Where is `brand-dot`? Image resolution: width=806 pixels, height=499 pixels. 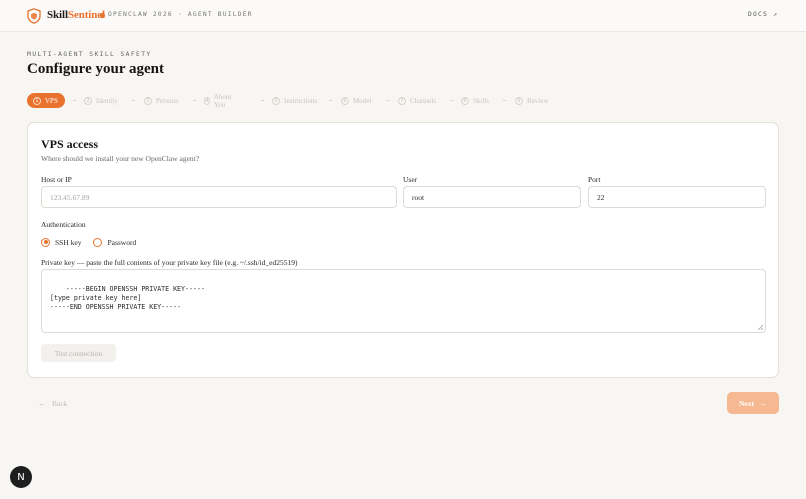
brand-dot is located at coordinates (102, 15).